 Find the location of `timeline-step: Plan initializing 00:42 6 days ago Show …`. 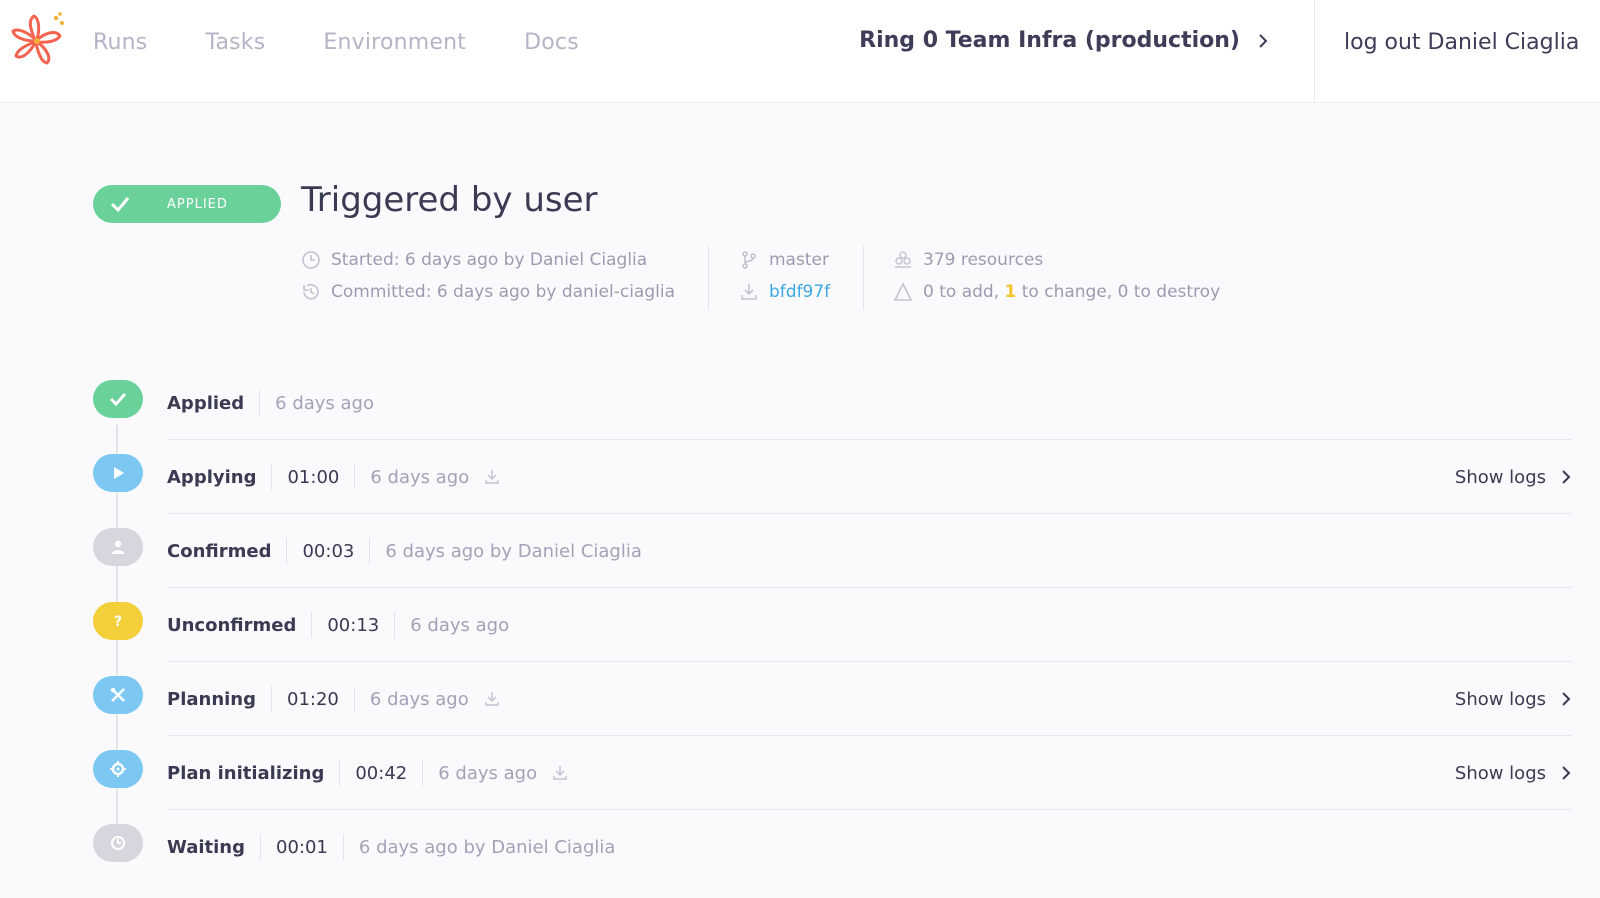

timeline-step: Plan initializing 00:42 6 days ago Show … is located at coordinates (800, 773).